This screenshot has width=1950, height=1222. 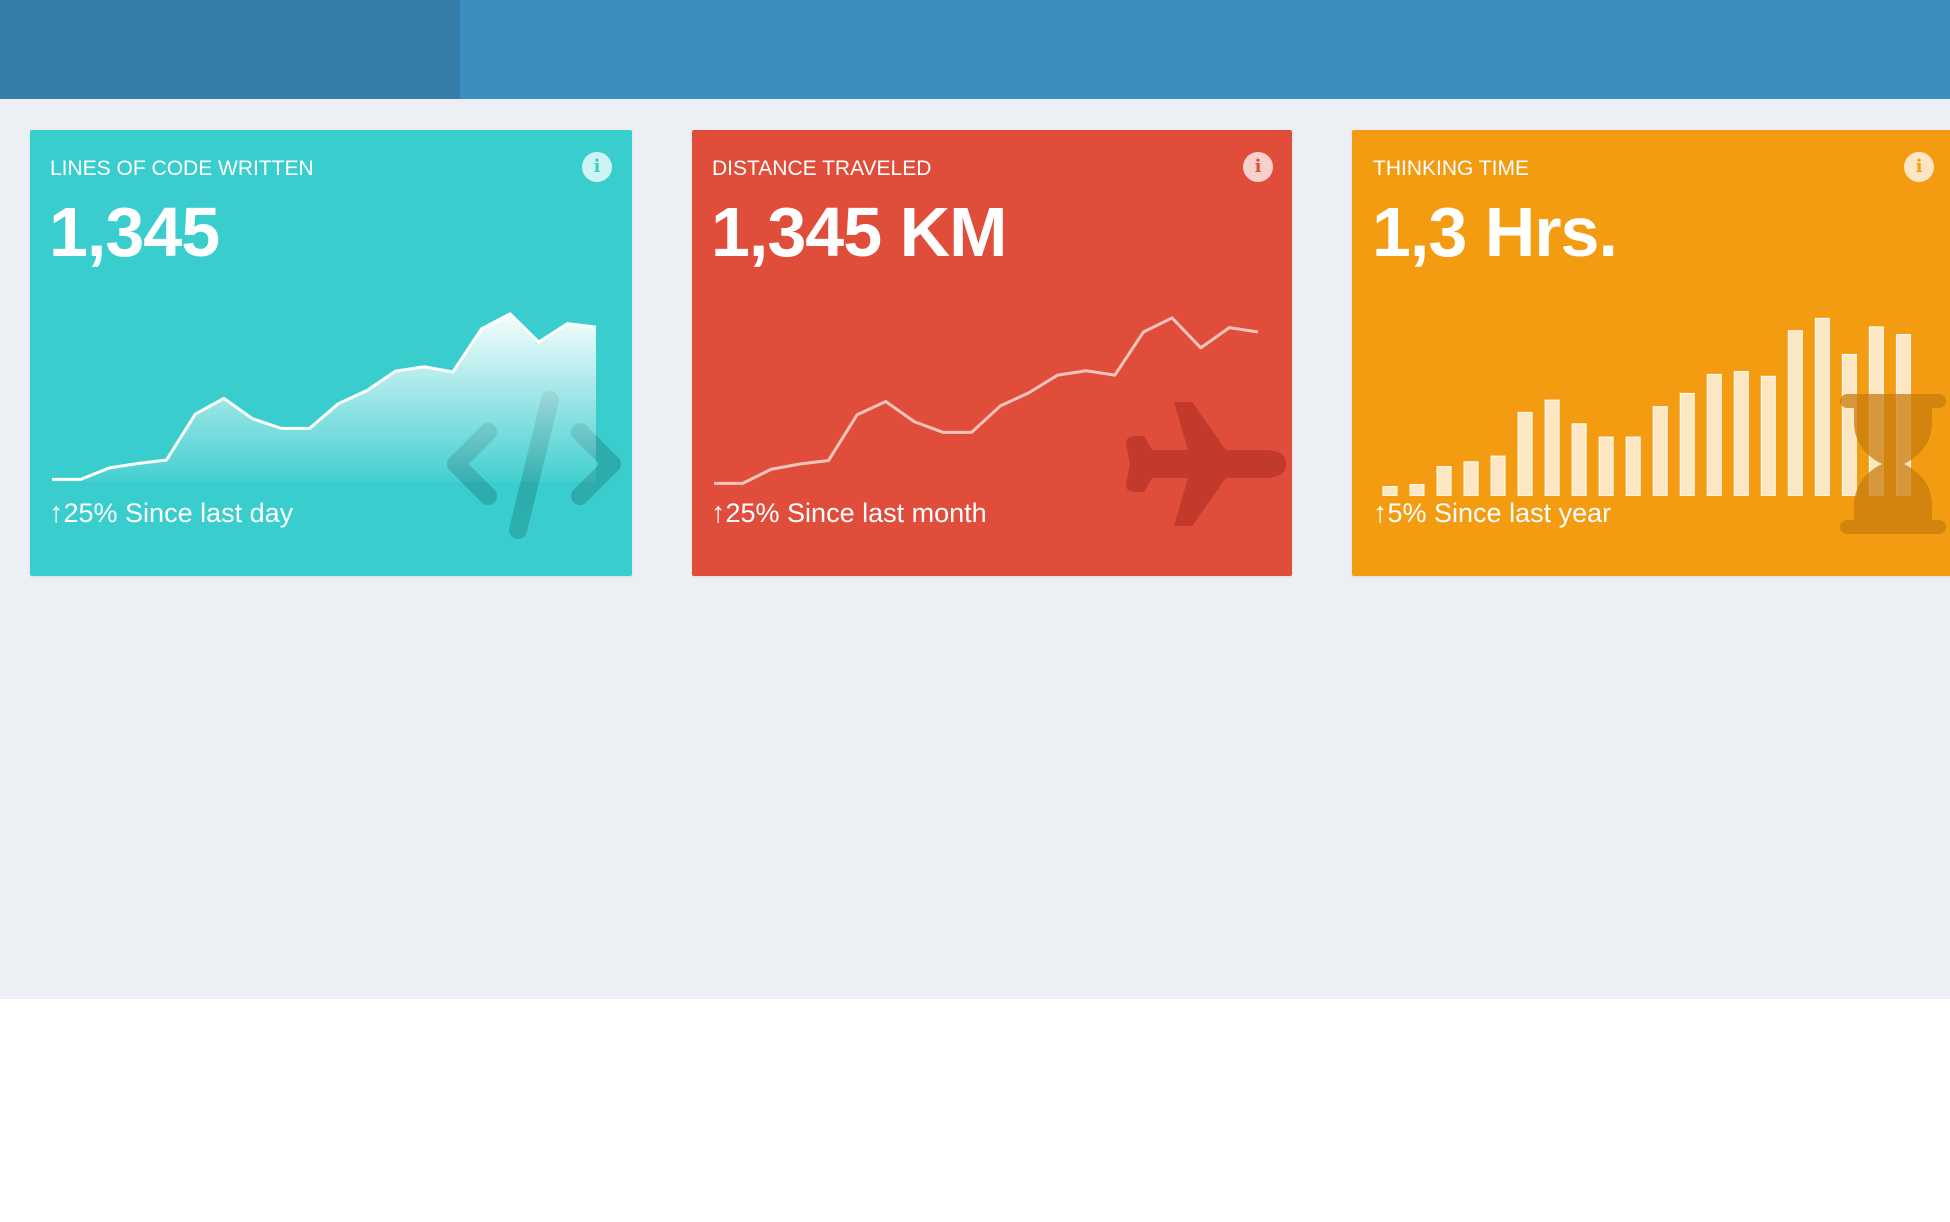 What do you see at coordinates (134, 232) in the screenshot?
I see `card-value: 1,345` at bounding box center [134, 232].